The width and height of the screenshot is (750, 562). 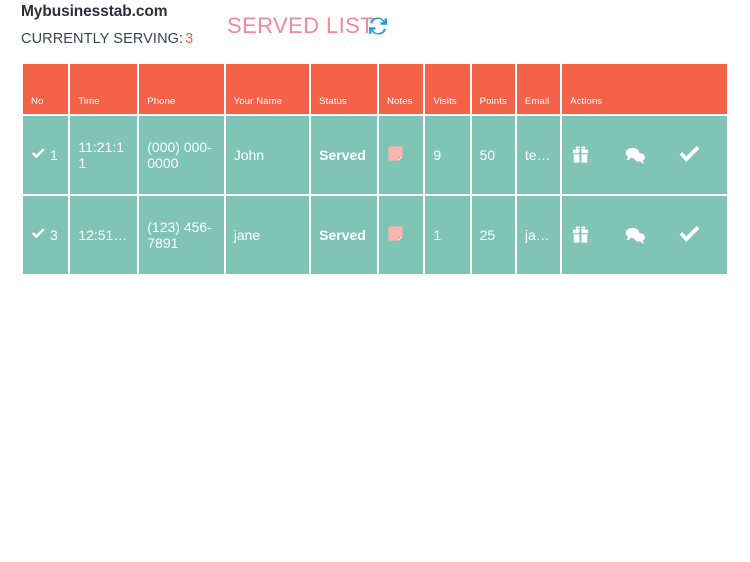 I want to click on cell-phone: (123) 456-7891, so click(x=181, y=235).